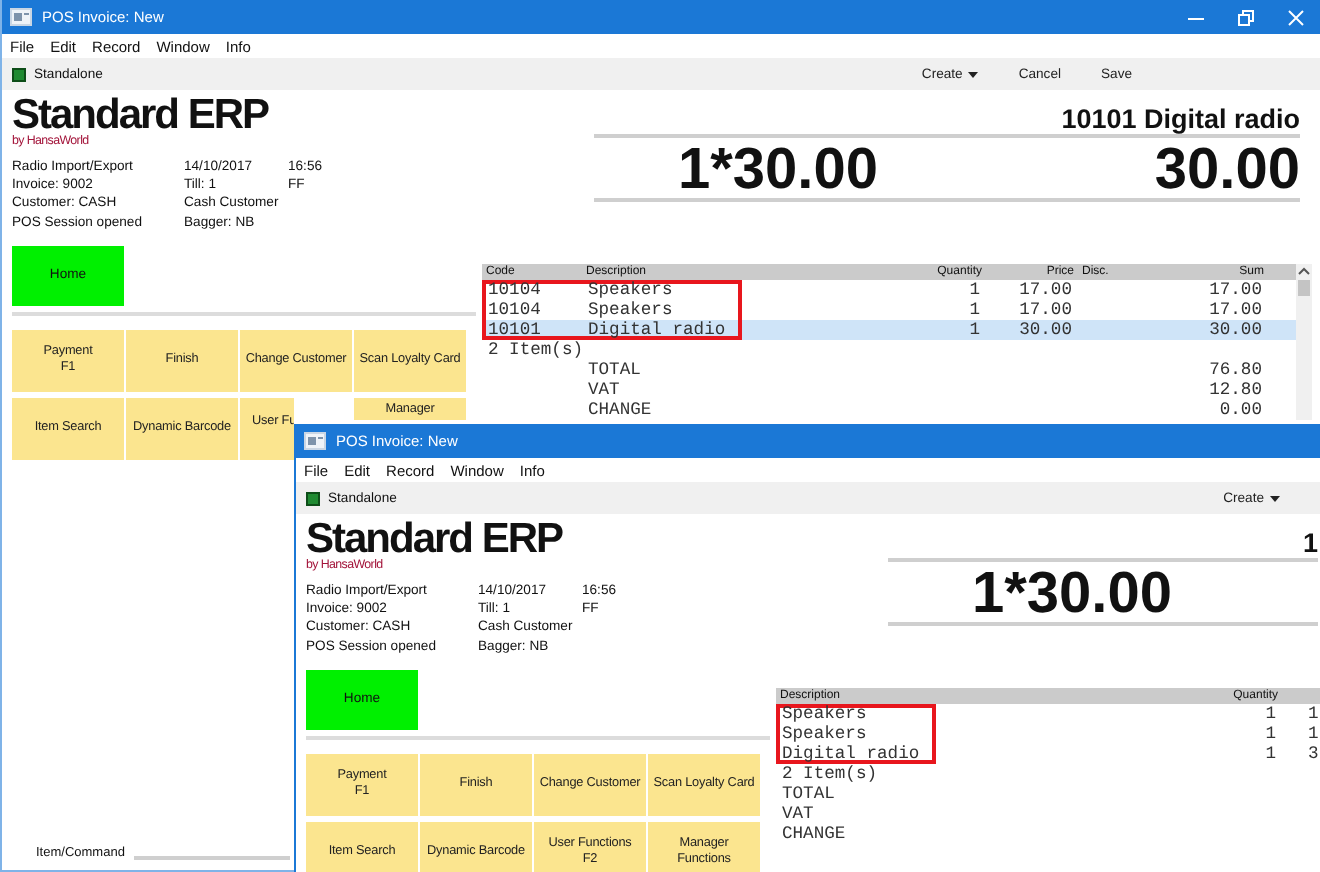 The image size is (1320, 872). I want to click on scrollbar, so click(1304, 342).